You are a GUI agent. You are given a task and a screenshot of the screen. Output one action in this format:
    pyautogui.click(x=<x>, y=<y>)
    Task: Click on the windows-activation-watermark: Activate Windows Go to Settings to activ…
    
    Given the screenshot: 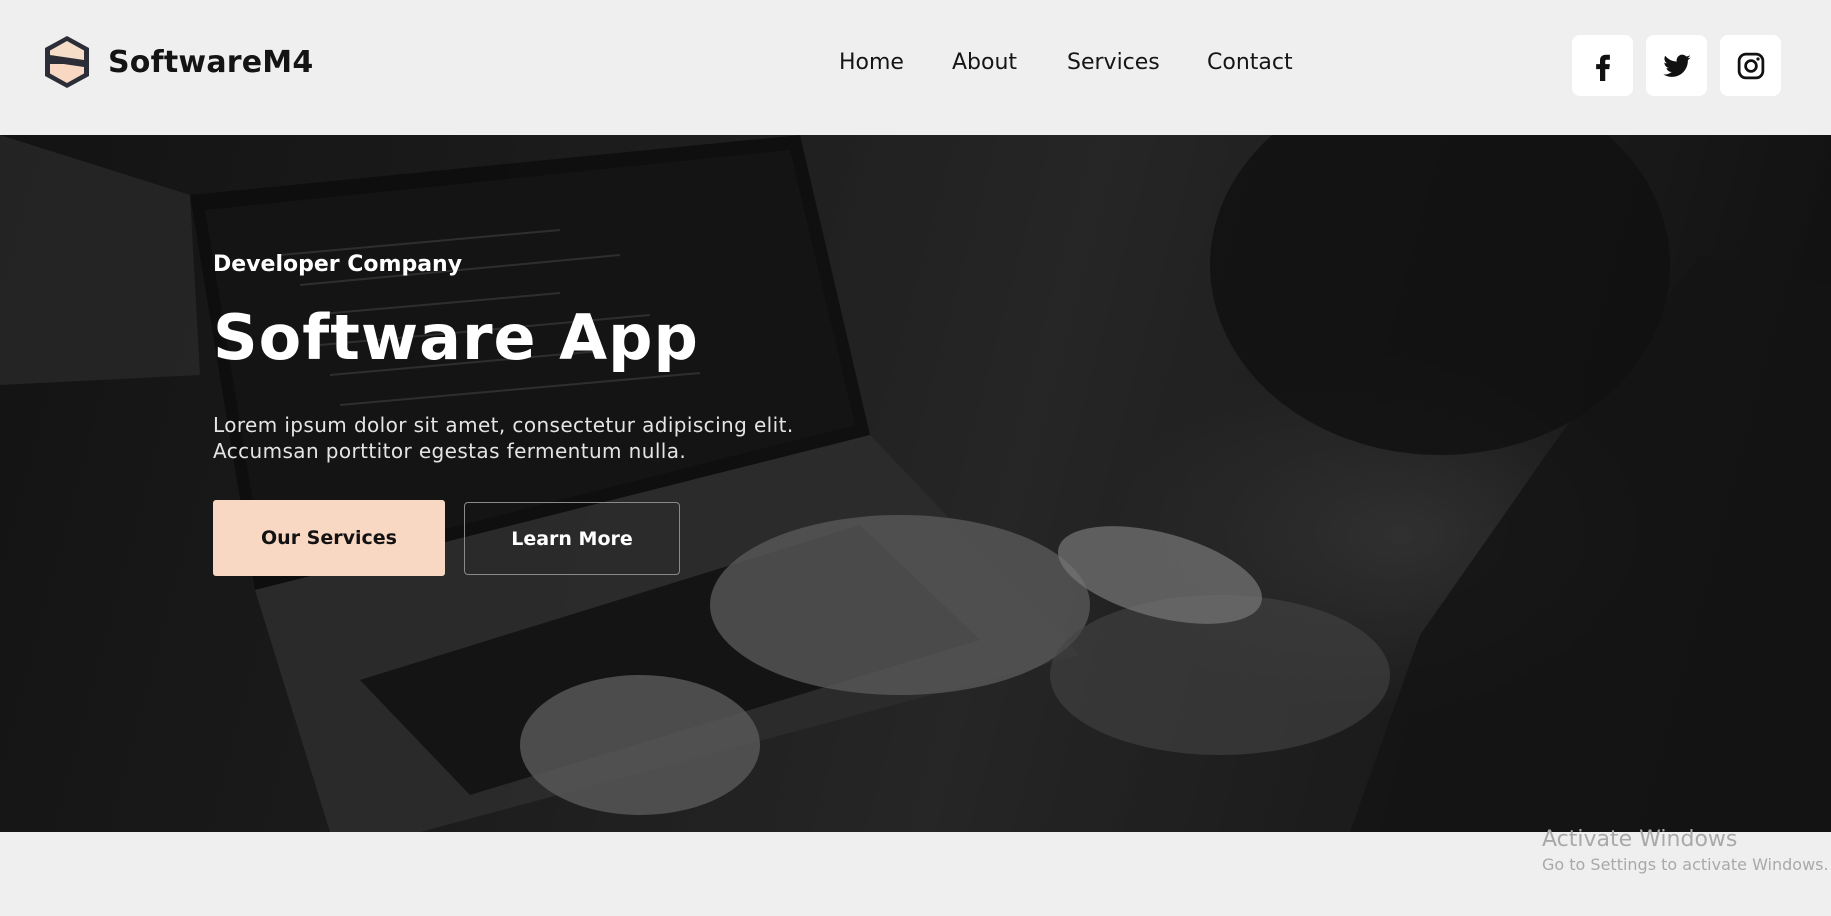 What is the action you would take?
    pyautogui.click(x=1685, y=851)
    